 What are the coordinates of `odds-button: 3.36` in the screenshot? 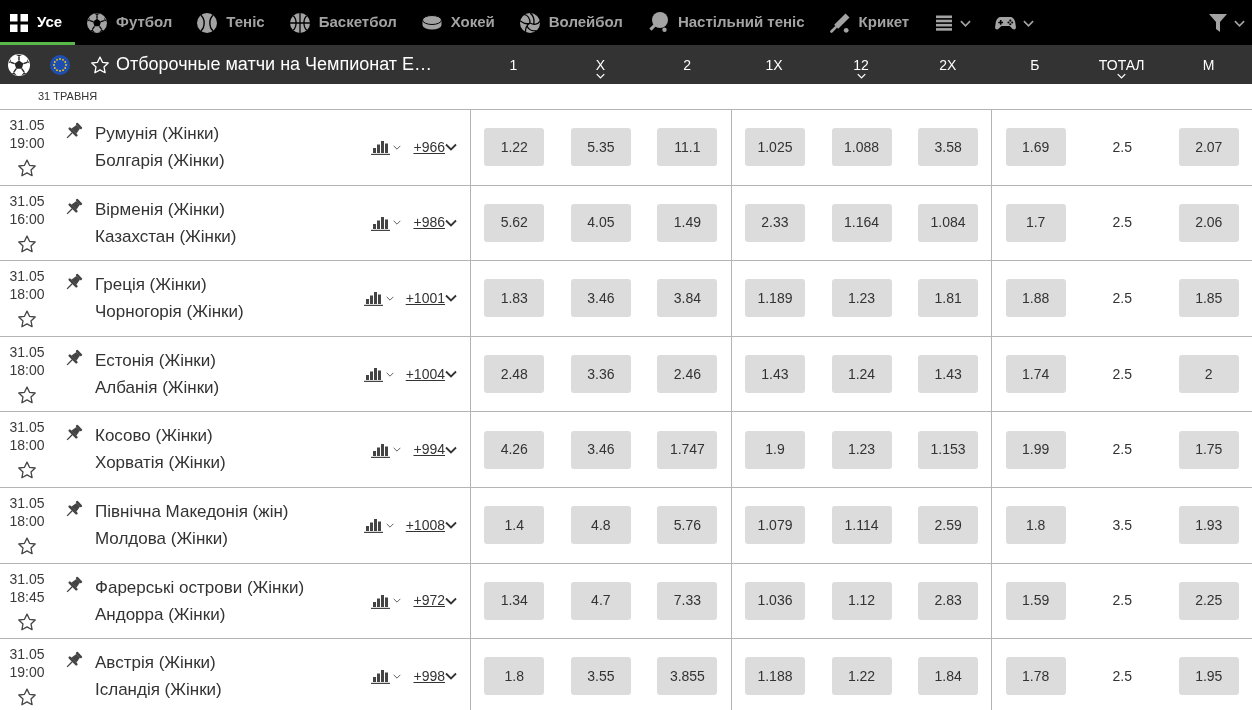 It's located at (600, 374).